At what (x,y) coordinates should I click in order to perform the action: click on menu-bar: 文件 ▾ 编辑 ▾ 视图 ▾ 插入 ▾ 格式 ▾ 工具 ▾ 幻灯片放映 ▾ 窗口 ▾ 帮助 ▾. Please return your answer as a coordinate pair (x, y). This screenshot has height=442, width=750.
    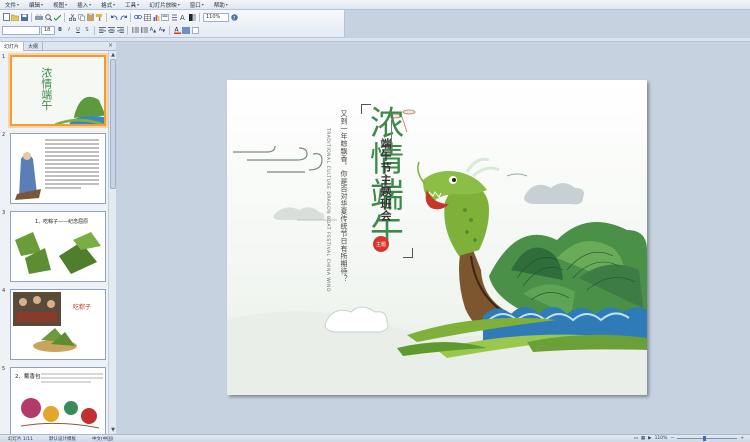
    Looking at the image, I should click on (375, 5).